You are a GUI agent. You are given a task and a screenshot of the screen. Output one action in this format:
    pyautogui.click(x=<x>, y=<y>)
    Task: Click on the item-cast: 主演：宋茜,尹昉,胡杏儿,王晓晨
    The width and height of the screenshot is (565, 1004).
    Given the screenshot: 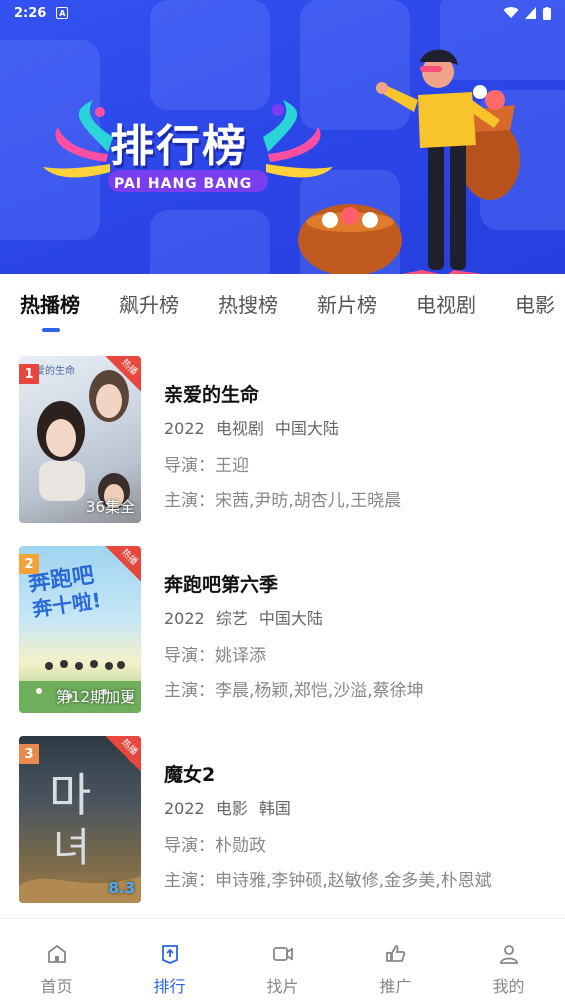 What is the action you would take?
    pyautogui.click(x=283, y=501)
    